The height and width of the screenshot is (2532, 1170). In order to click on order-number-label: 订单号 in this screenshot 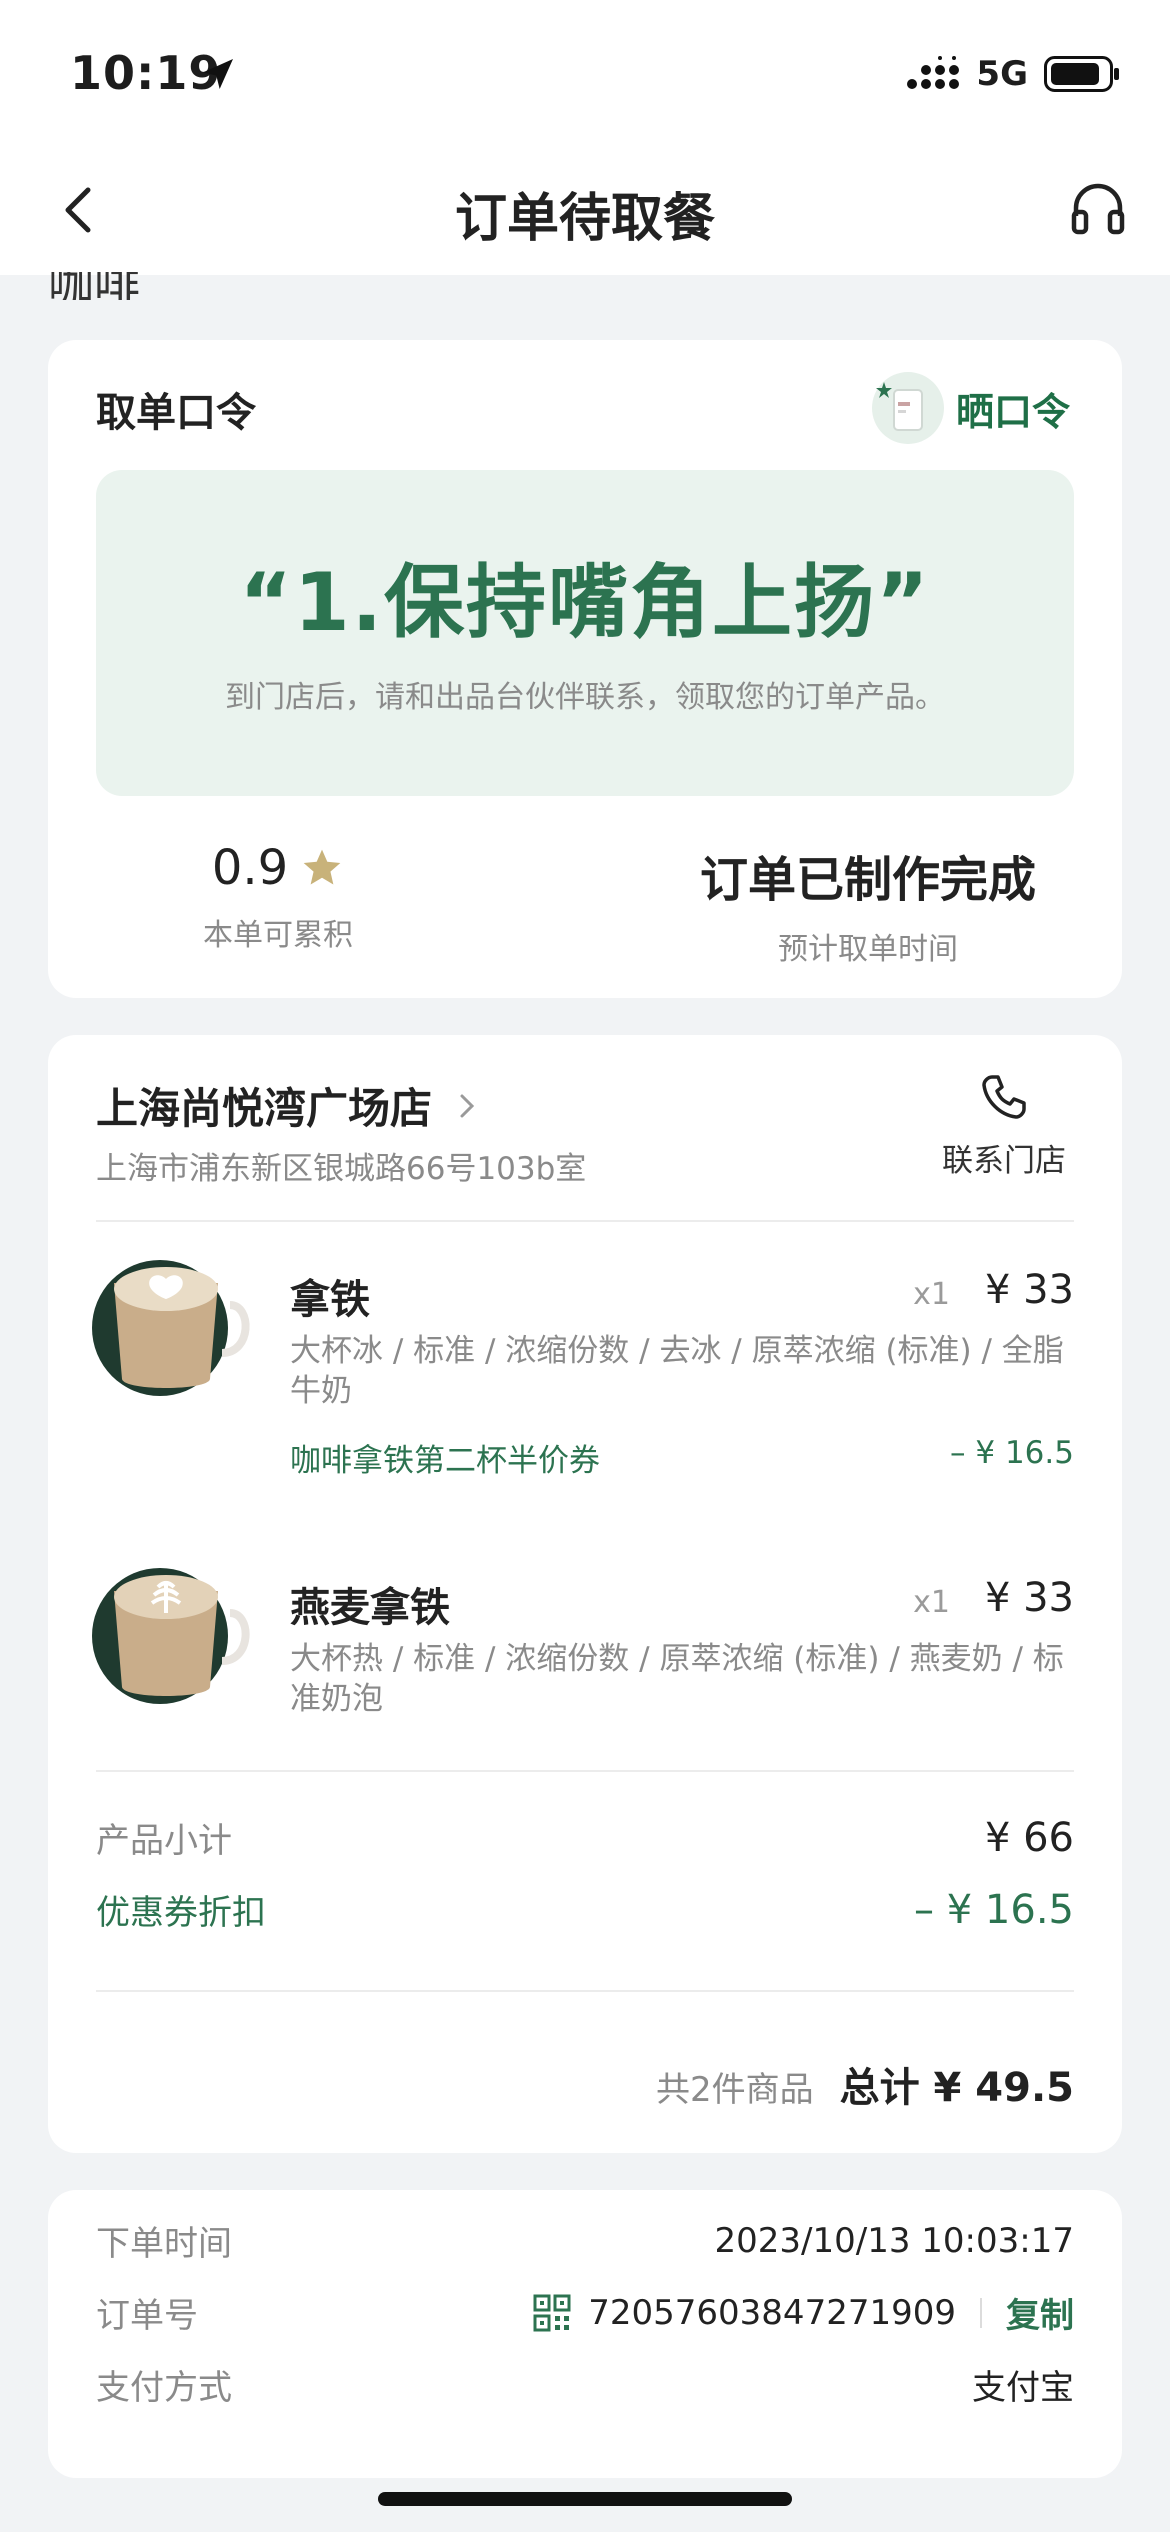, I will do `click(147, 2316)`.